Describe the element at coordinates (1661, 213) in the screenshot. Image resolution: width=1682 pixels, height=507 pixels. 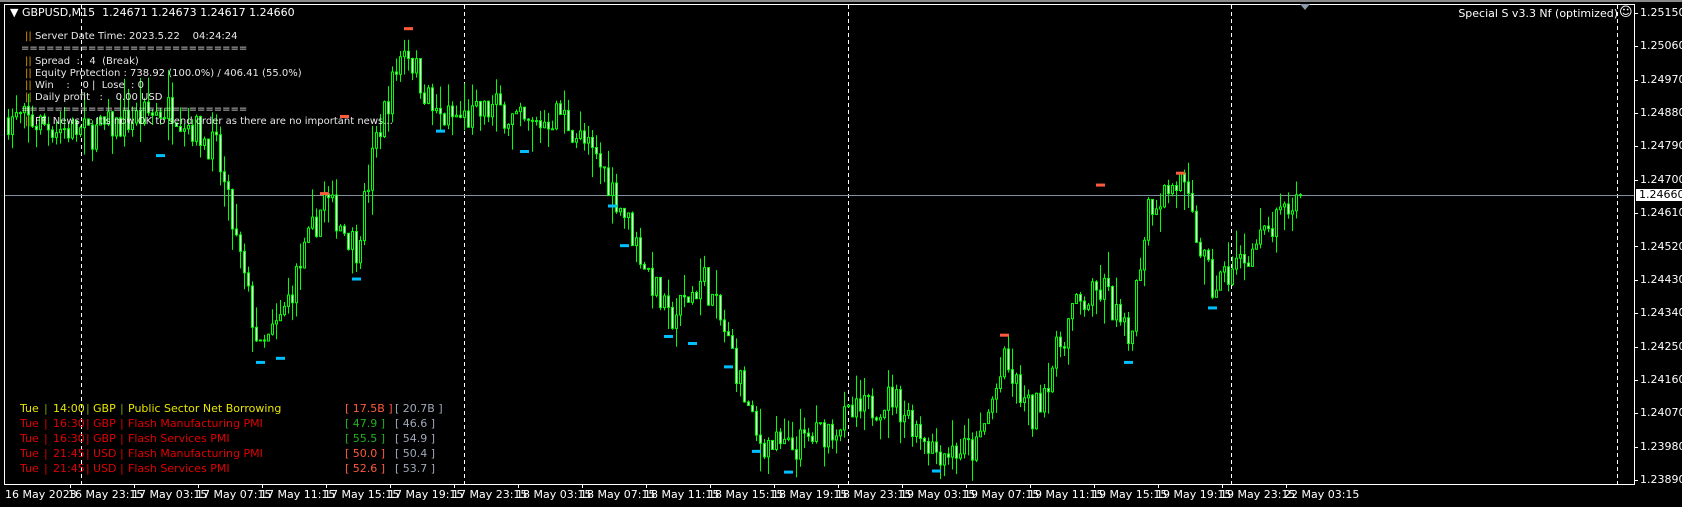
I see `price-label: 1.24610` at that location.